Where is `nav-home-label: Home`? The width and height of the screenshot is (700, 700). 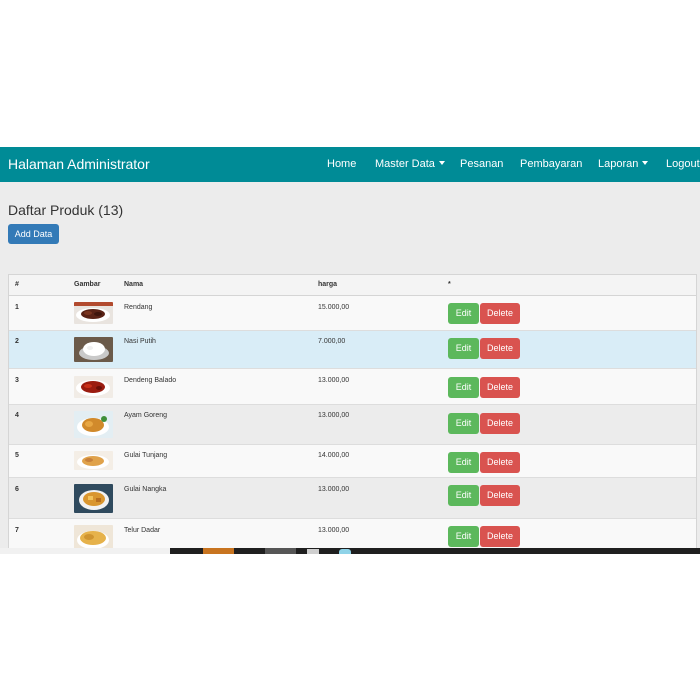
nav-home-label: Home is located at coordinates (342, 164).